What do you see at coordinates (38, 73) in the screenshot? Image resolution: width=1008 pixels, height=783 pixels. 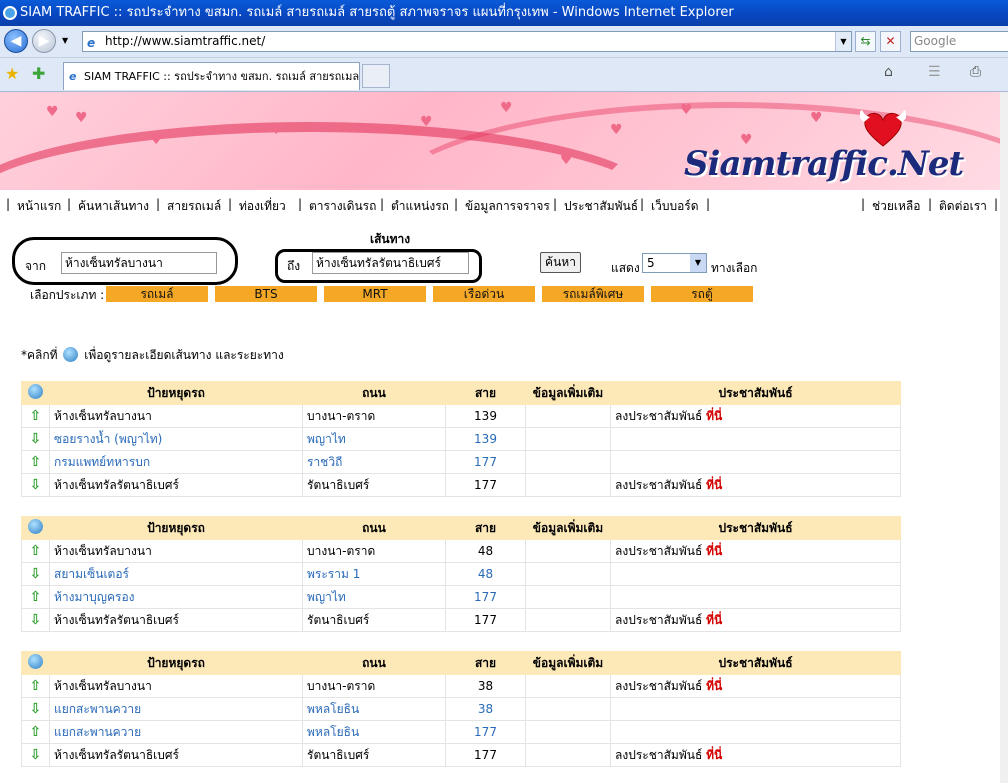 I see `add-favorites-icon: ✚` at bounding box center [38, 73].